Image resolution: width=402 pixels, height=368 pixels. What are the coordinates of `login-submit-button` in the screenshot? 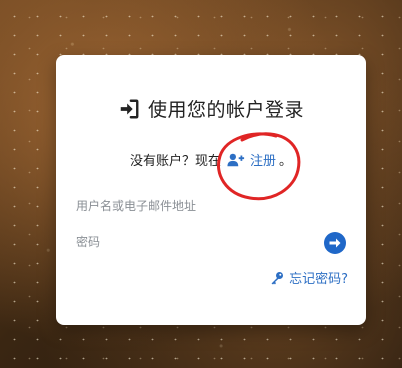 It's located at (335, 243).